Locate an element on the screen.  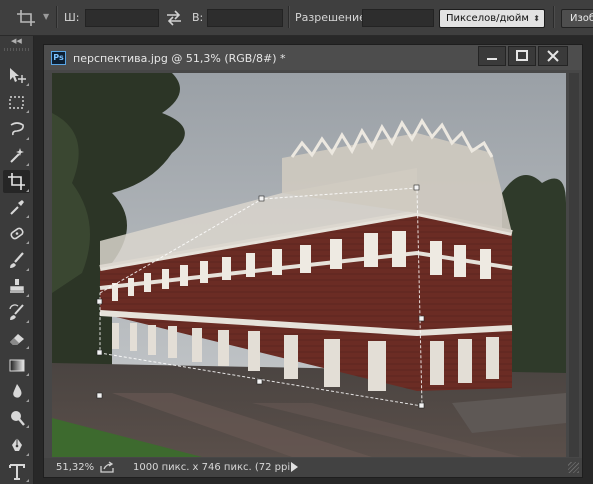
image-button: Изоб is located at coordinates (577, 18).